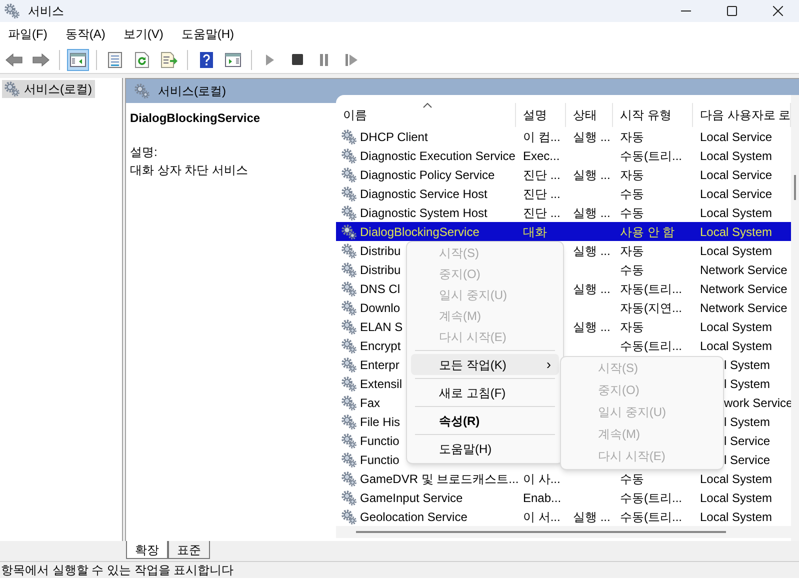  What do you see at coordinates (115, 60) in the screenshot?
I see `properties-icon` at bounding box center [115, 60].